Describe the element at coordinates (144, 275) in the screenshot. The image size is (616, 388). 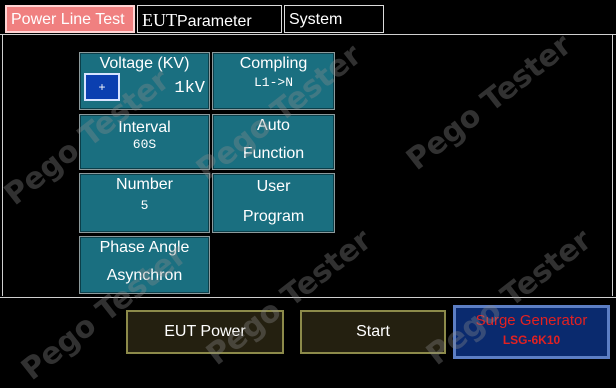
I see `phase-angle-value: Asynchron` at that location.